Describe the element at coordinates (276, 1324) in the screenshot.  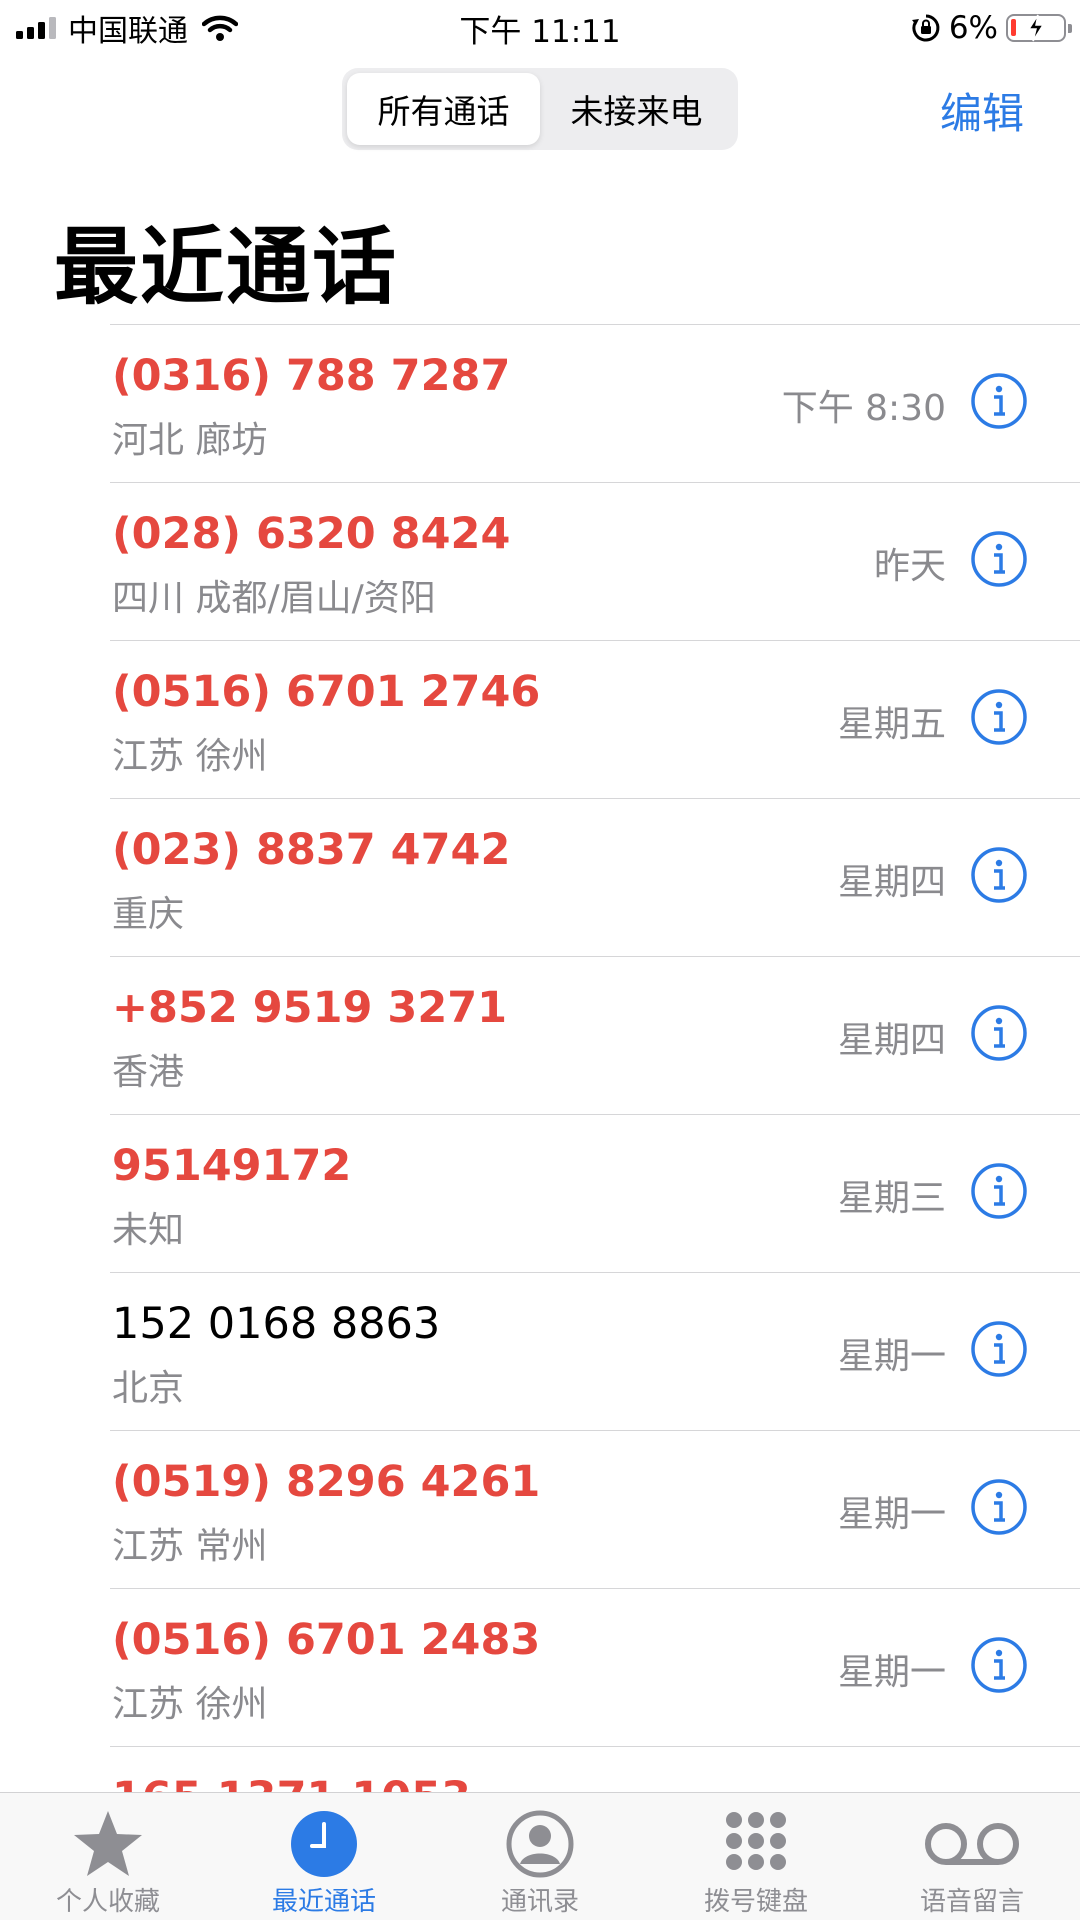
I see `call-number: 152 0168 8863` at that location.